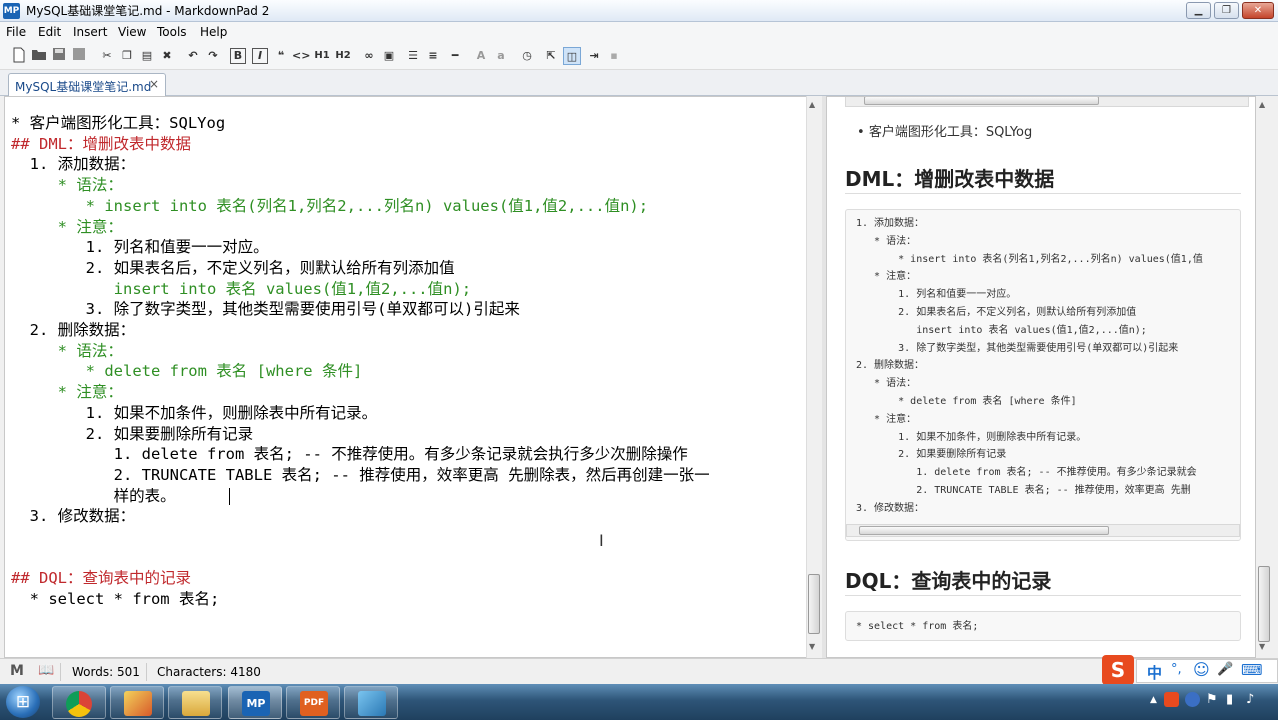 Image resolution: width=1278 pixels, height=720 pixels. What do you see at coordinates (389, 56) in the screenshot?
I see `image-icon: ▣` at bounding box center [389, 56].